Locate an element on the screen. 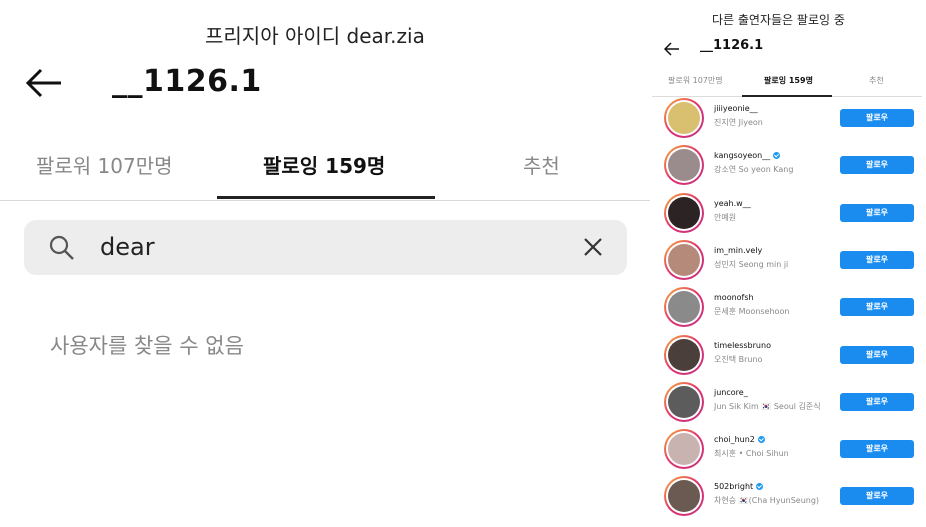 Image resolution: width=926 pixels, height=527 pixels. display-name: 진지연 Jiyeon is located at coordinates (738, 122).